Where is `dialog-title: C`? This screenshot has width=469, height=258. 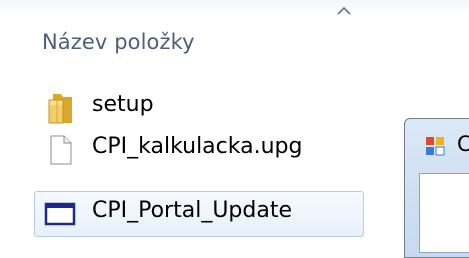
dialog-title: C is located at coordinates (463, 144).